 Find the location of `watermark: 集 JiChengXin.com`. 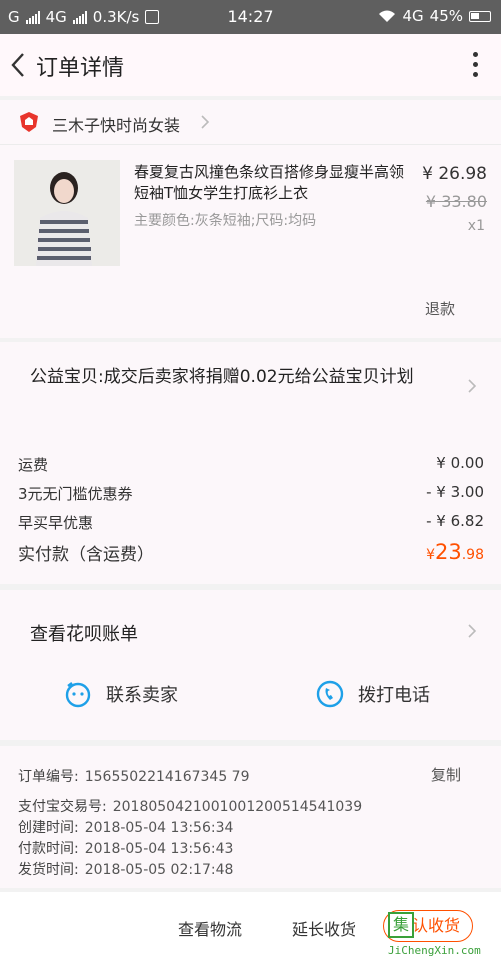

watermark: 集 JiChengXin.com is located at coordinates (444, 936).